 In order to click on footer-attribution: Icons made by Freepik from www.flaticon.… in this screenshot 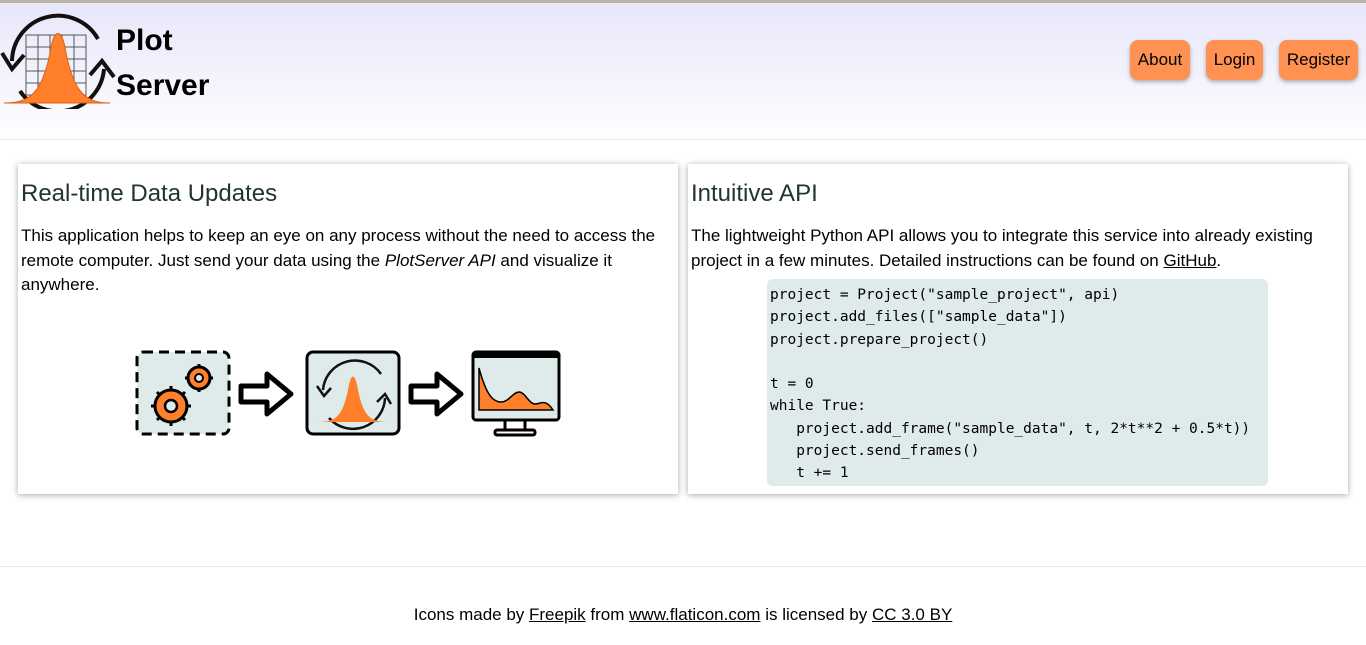, I will do `click(683, 615)`.